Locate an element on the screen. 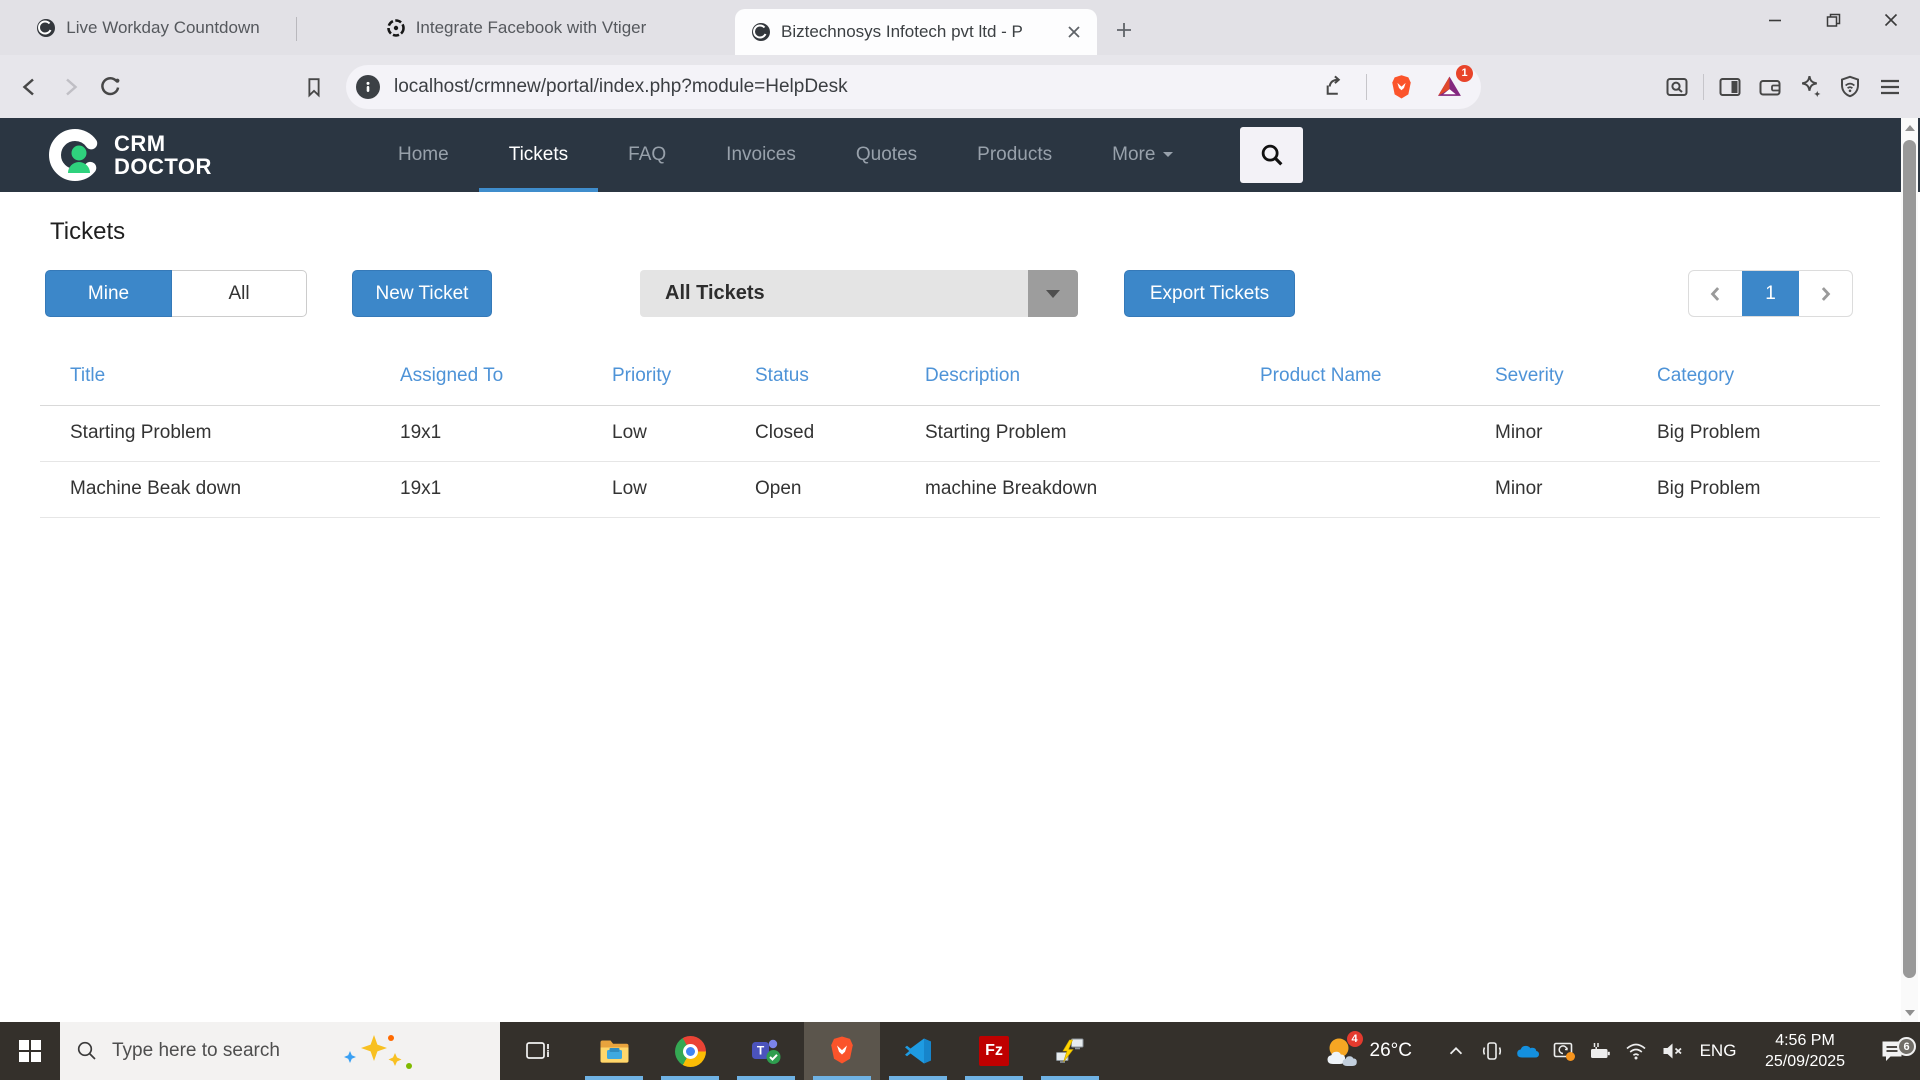 Image resolution: width=1920 pixels, height=1080 pixels. divider is located at coordinates (1703, 86).